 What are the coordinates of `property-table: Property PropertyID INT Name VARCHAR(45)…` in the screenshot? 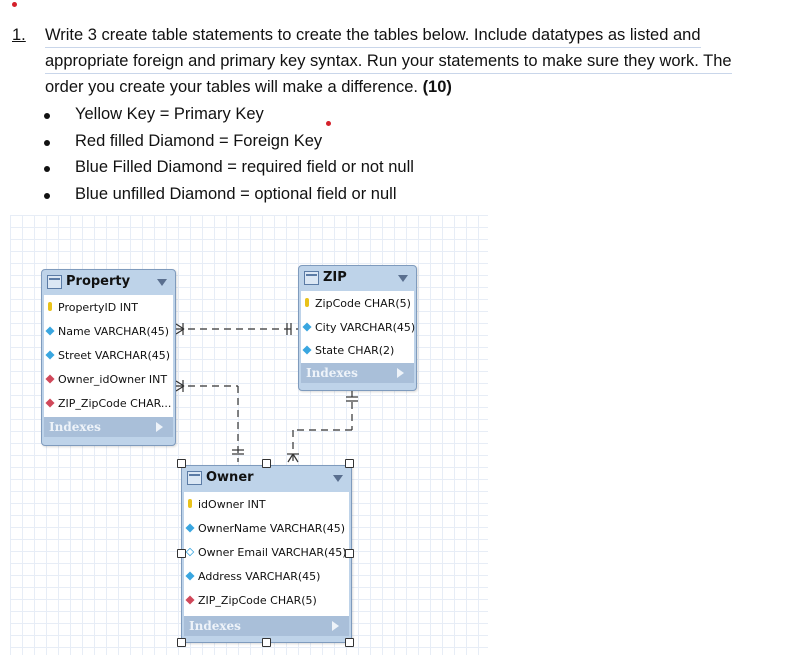 It's located at (108, 357).